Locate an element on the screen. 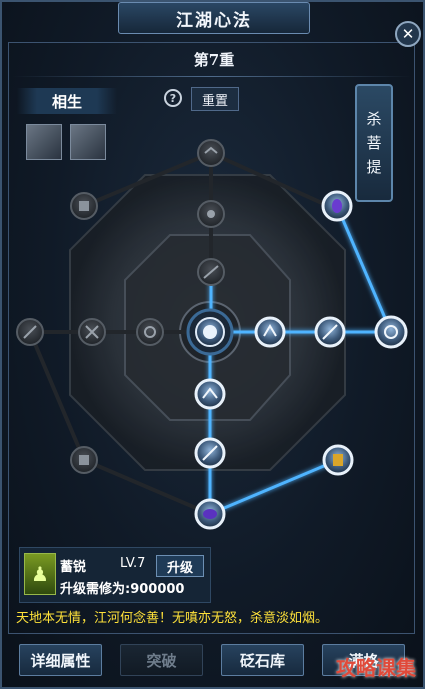 The width and height of the screenshot is (425, 689). tab-xiangsheng: 相生 is located at coordinates (67, 101).